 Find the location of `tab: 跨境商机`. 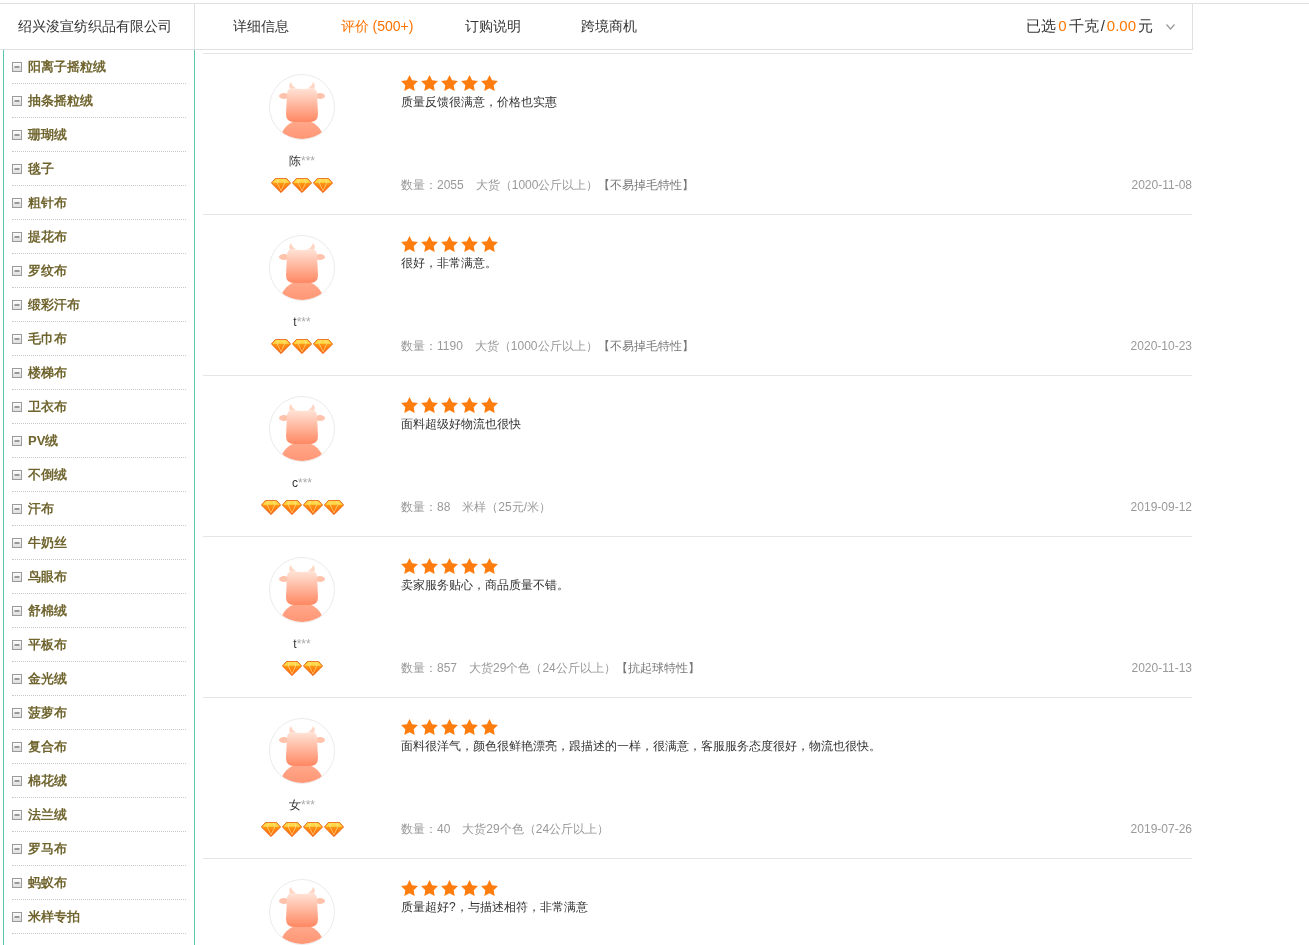

tab: 跨境商机 is located at coordinates (609, 26).